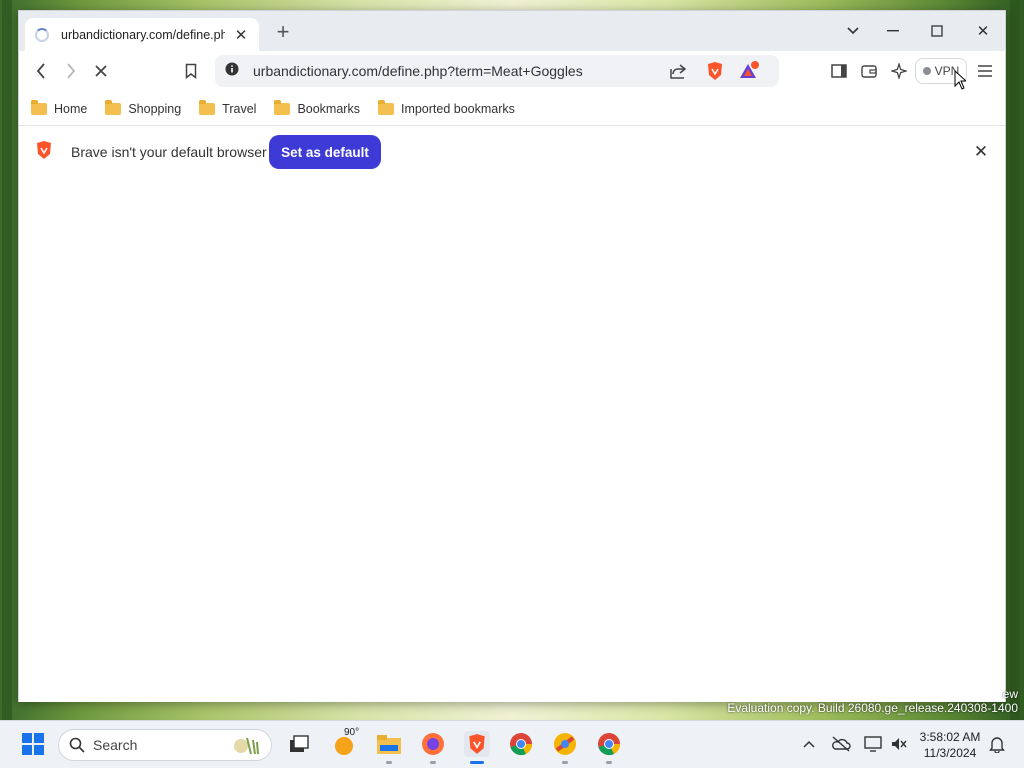 The height and width of the screenshot is (768, 1024). Describe the element at coordinates (241, 35) in the screenshot. I see `tab-close-icon: ✕` at that location.